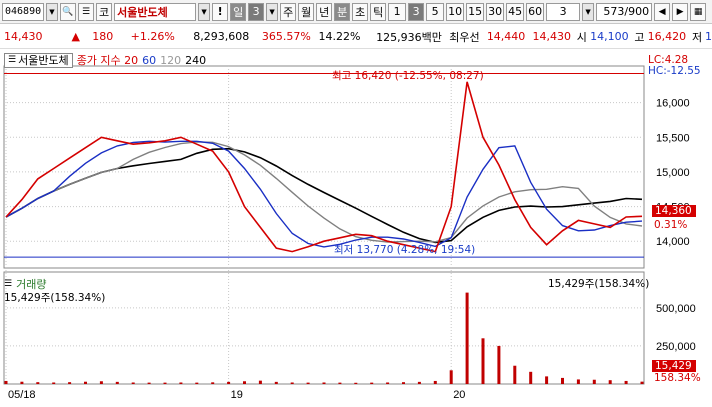 This screenshot has height=407, width=712. I want to click on hc-label: HC:-12.55, so click(674, 71).